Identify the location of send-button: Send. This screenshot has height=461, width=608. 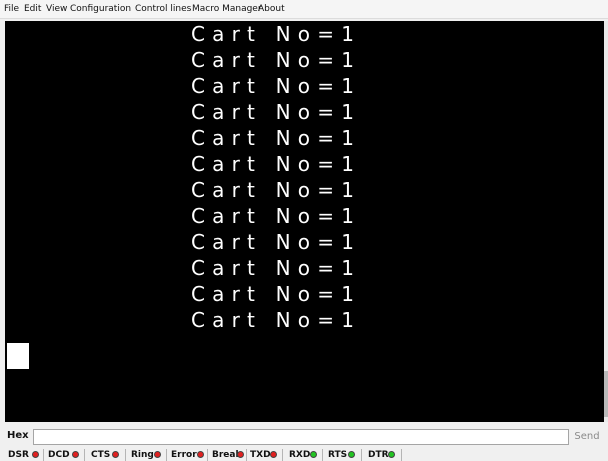
(587, 437).